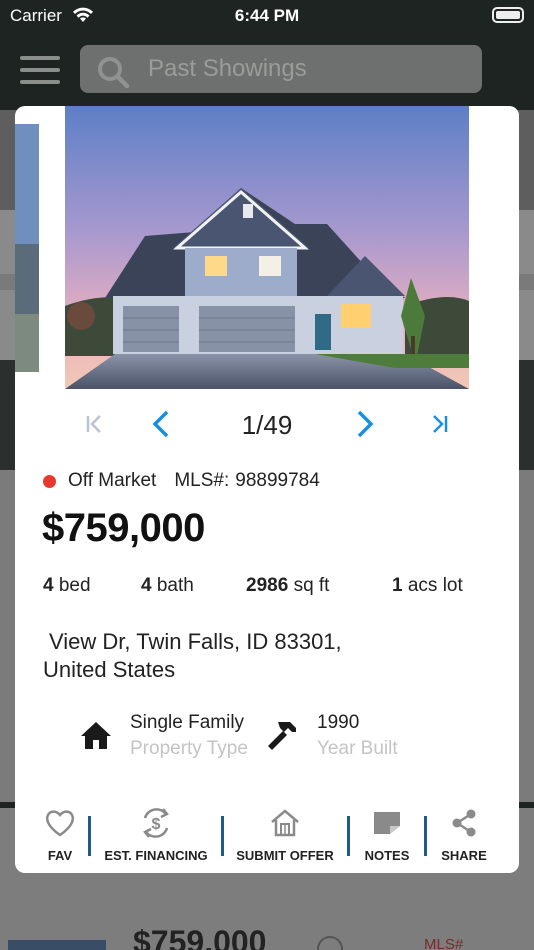 The image size is (534, 950). Describe the element at coordinates (435, 585) in the screenshot. I see `lot-label: acs lot` at that location.